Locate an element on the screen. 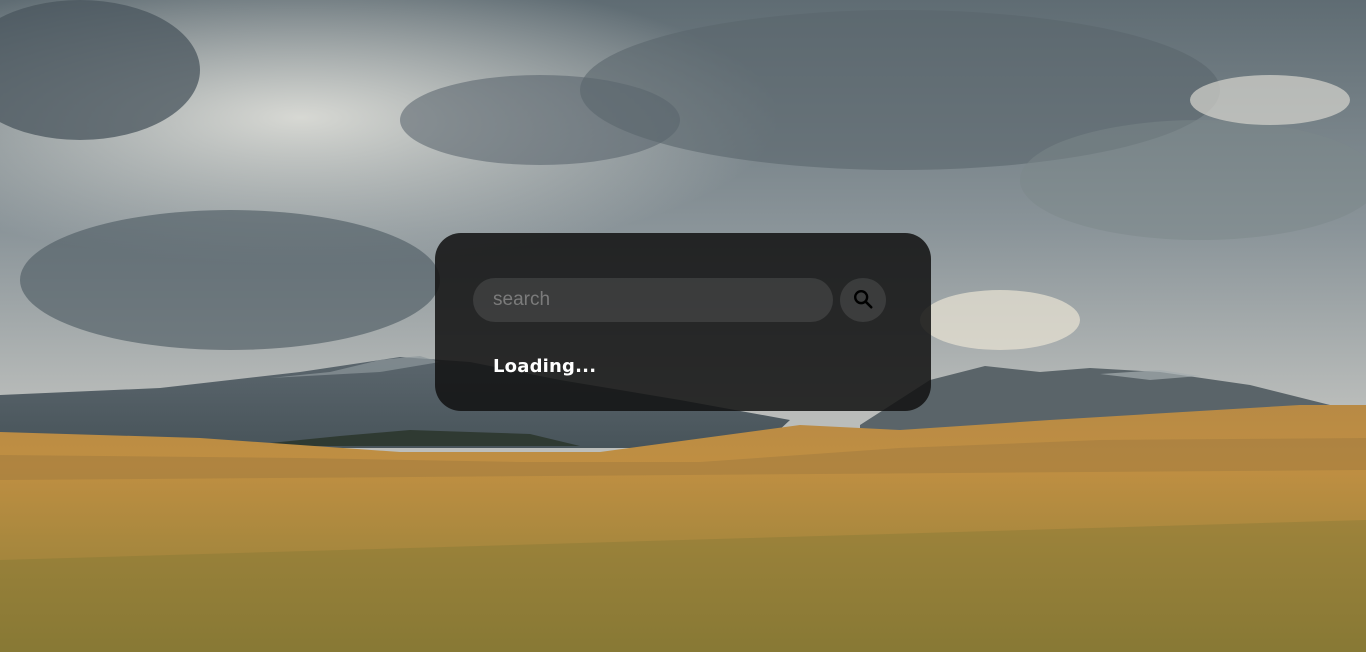 The width and height of the screenshot is (1366, 652). search-button is located at coordinates (863, 300).